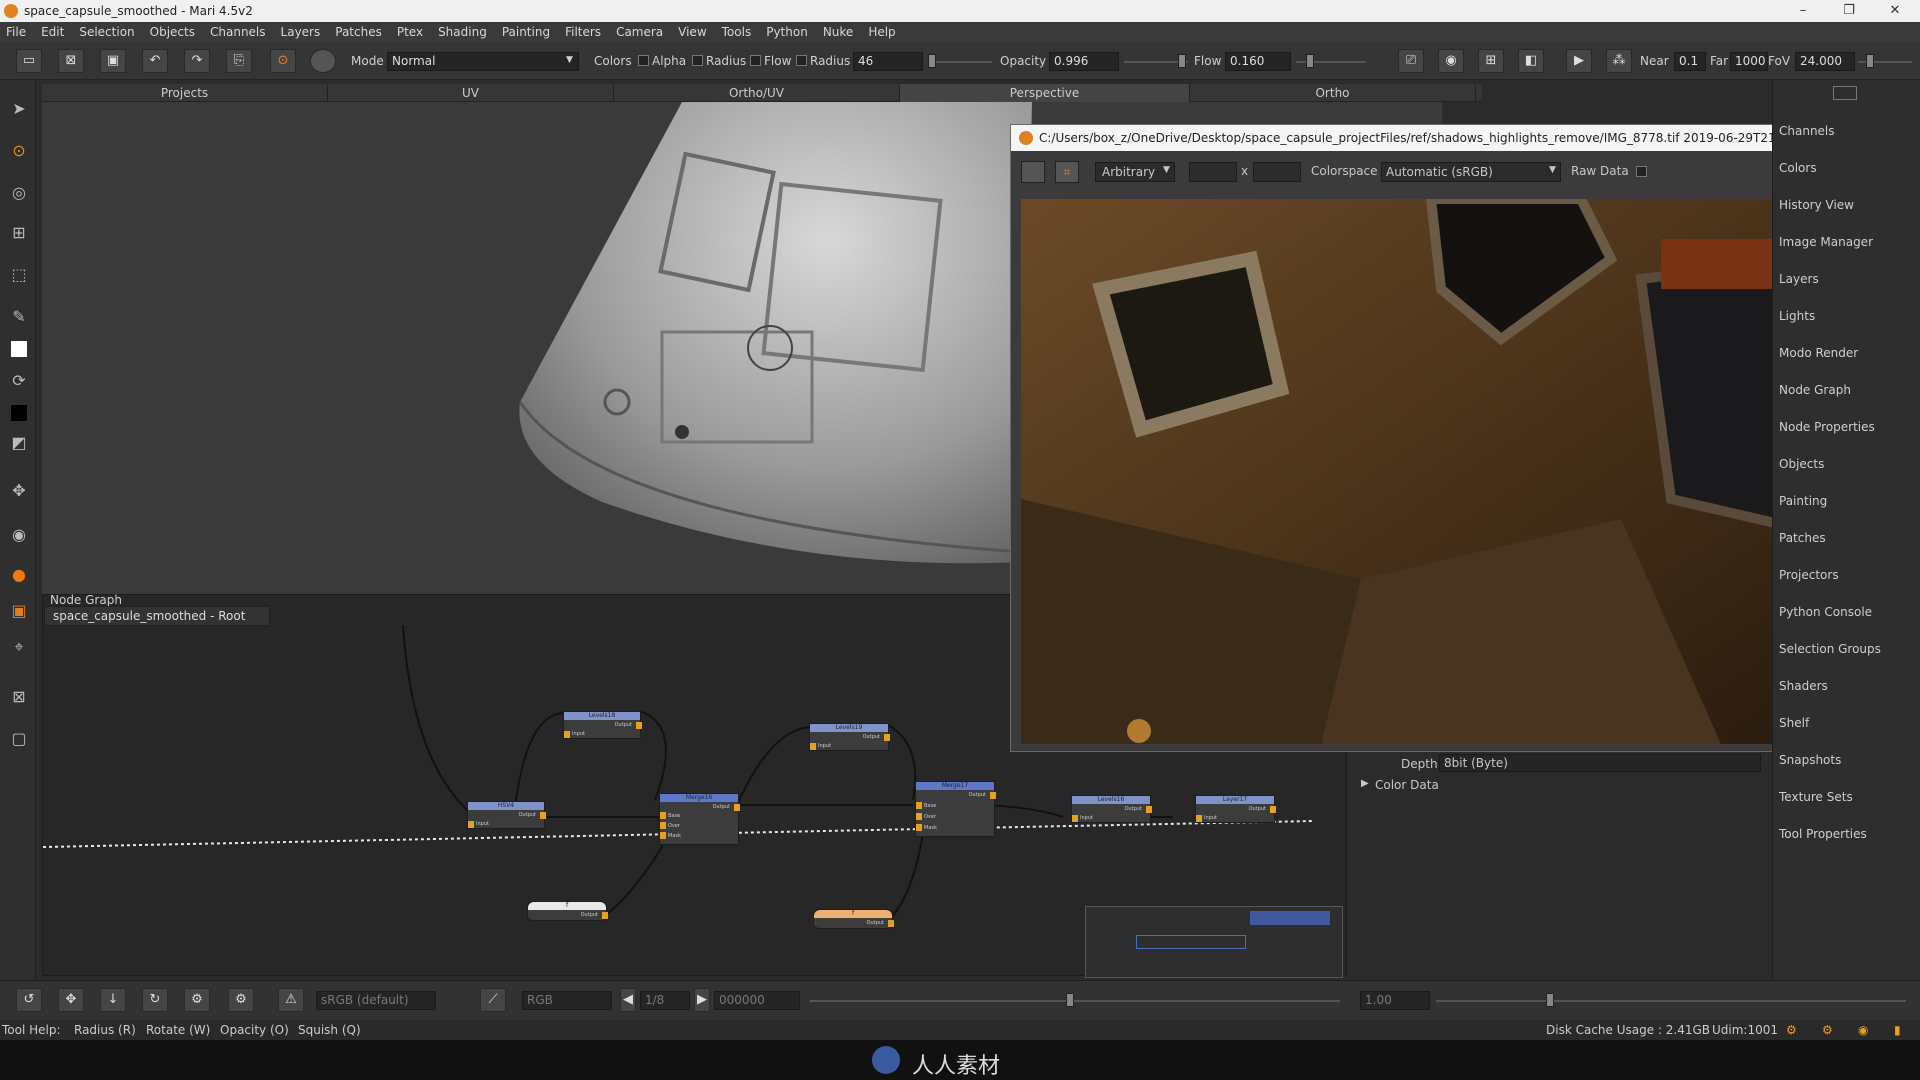  I want to click on over-port, so click(919, 816).